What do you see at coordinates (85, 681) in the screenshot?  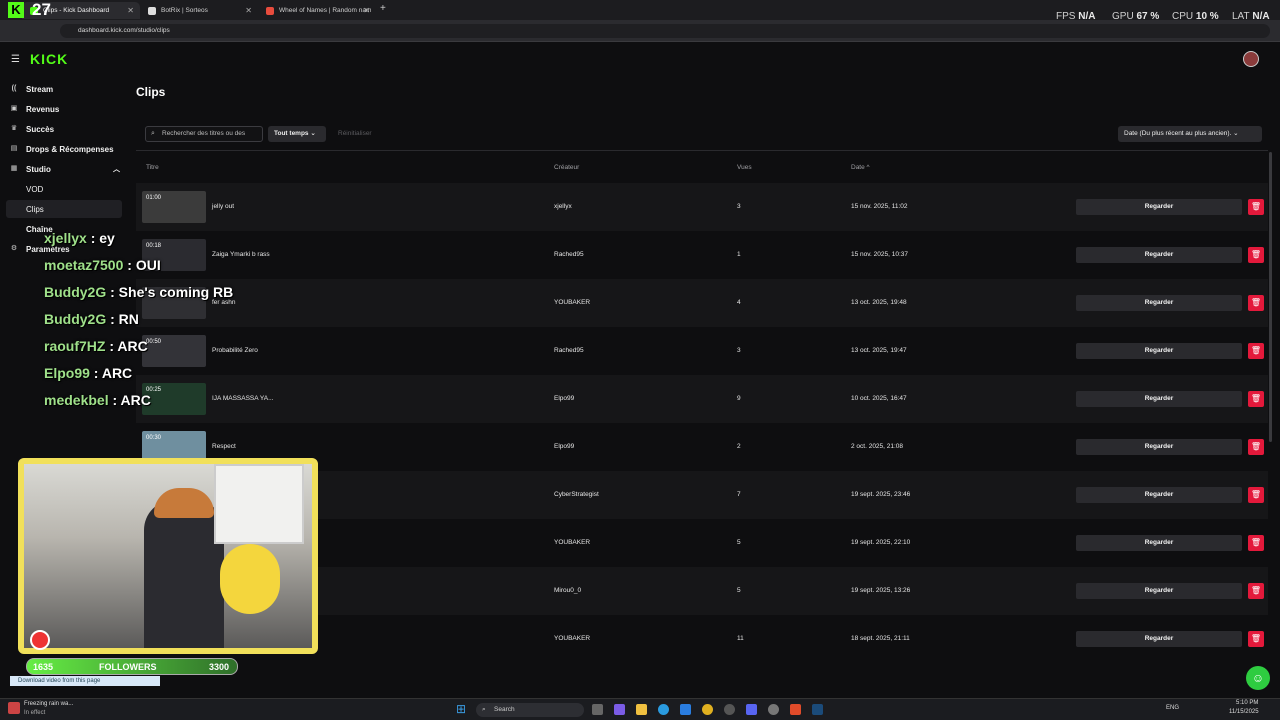 I see `download-video-bar: Download video from this page` at bounding box center [85, 681].